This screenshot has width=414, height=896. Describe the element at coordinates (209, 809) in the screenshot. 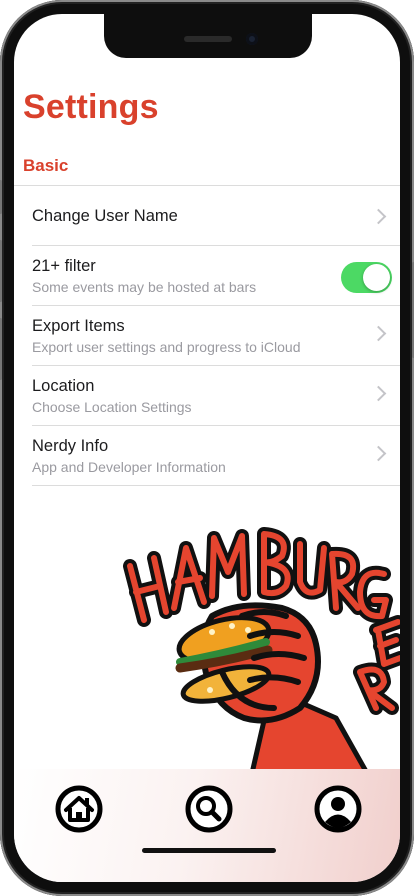

I see `search-icon` at that location.